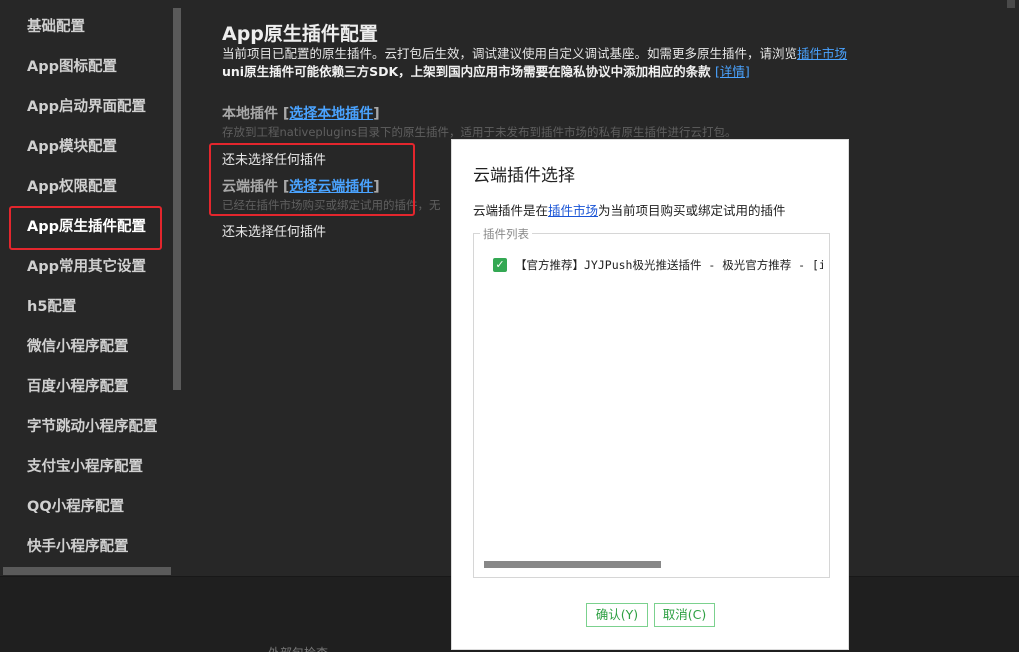 The height and width of the screenshot is (652, 1019). What do you see at coordinates (87, 147) in the screenshot?
I see `sidebar-item: App模块配置` at bounding box center [87, 147].